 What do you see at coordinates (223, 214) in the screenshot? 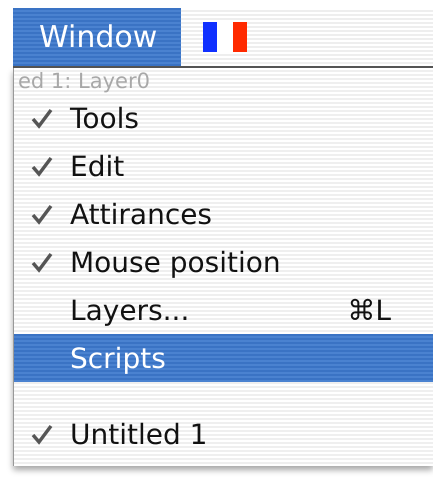
I see `menu-item: Attirances` at bounding box center [223, 214].